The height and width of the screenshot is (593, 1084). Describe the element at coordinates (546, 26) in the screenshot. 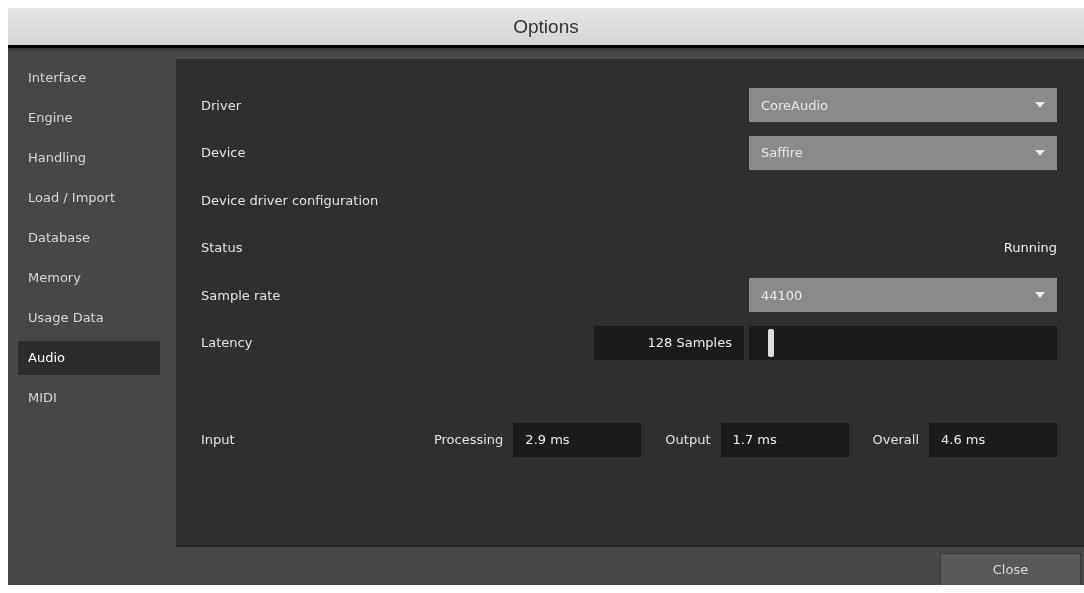

I see `window-title: Options` at that location.